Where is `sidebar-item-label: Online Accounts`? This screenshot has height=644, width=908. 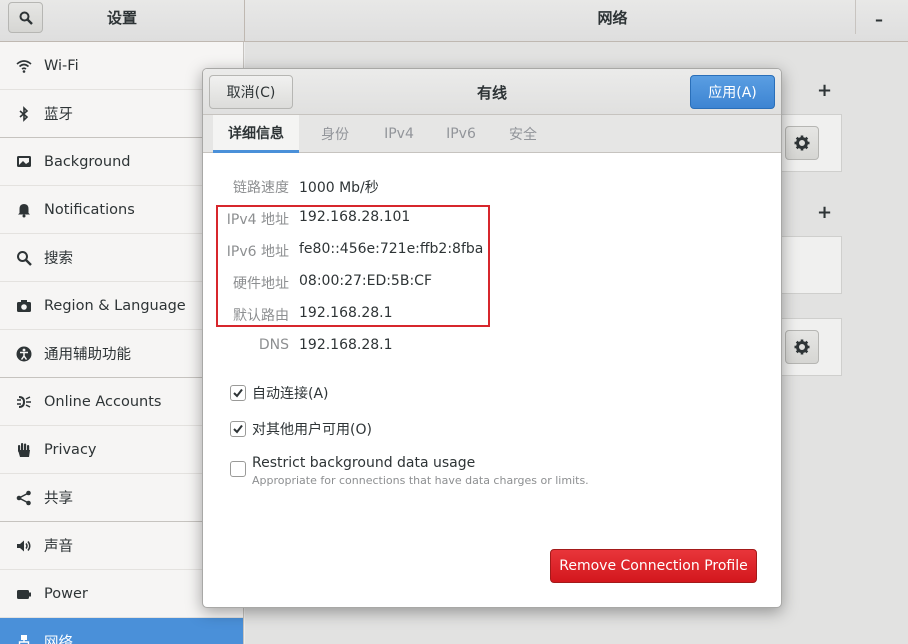 sidebar-item-label: Online Accounts is located at coordinates (103, 401).